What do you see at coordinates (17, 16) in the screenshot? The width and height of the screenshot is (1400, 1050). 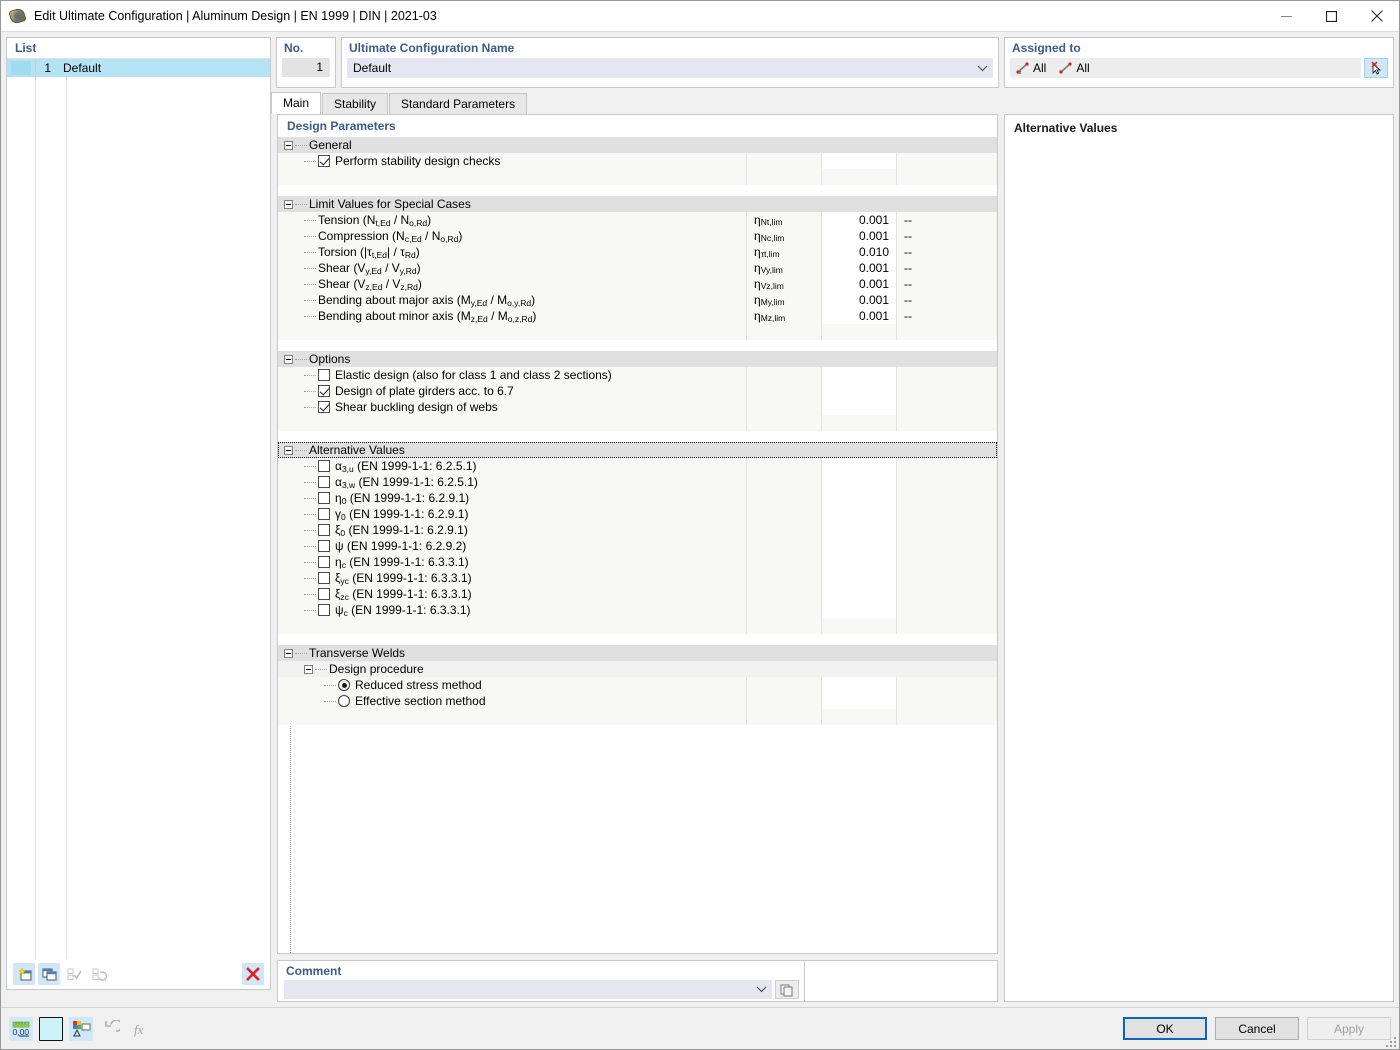 I see `app-icon` at bounding box center [17, 16].